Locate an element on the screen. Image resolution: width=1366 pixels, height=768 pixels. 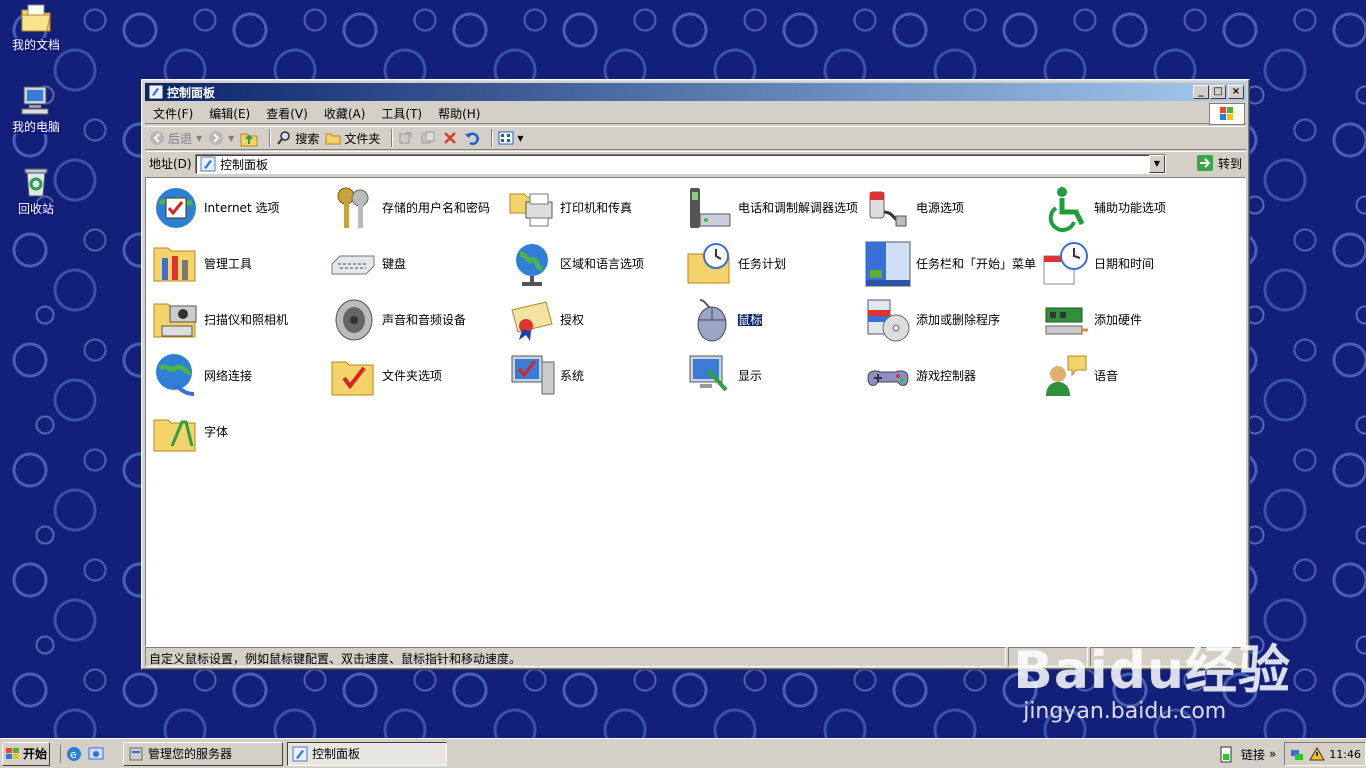
warning-tray-icon is located at coordinates (1317, 754).